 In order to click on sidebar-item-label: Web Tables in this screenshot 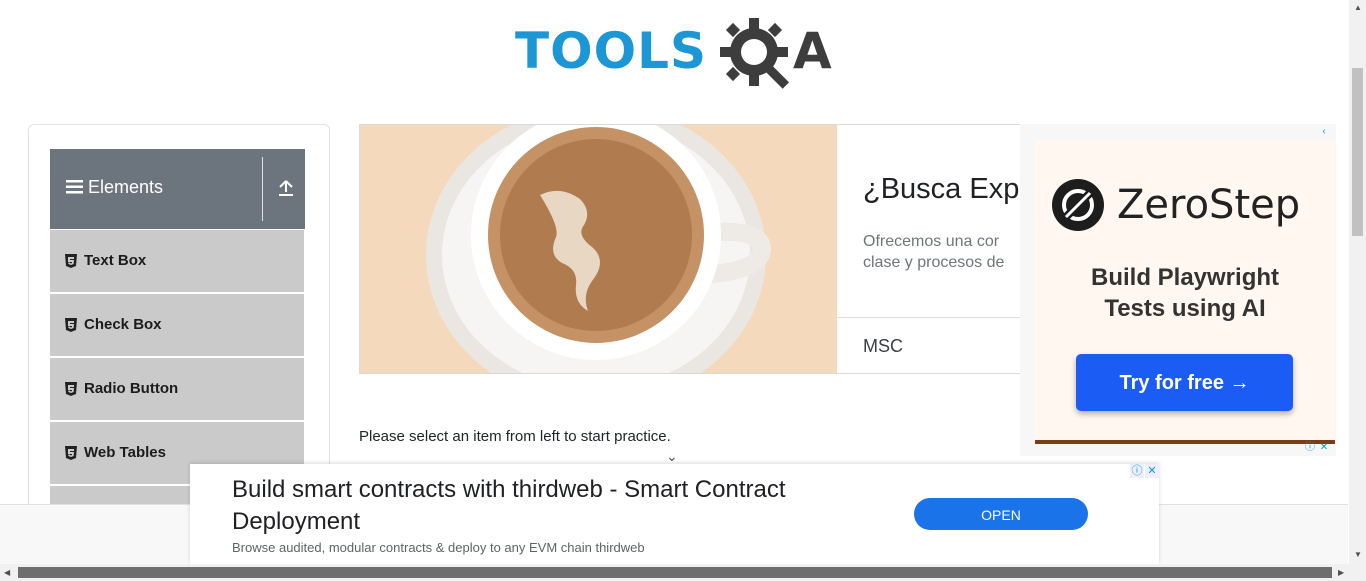, I will do `click(125, 452)`.